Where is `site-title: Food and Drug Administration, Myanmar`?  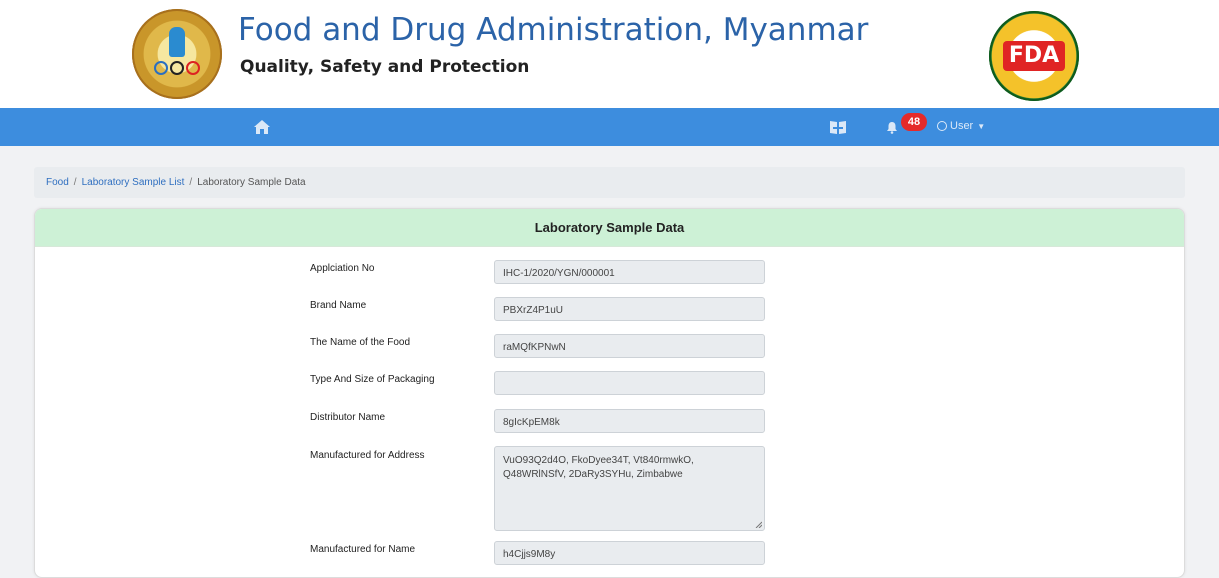
site-title: Food and Drug Administration, Myanmar is located at coordinates (553, 30).